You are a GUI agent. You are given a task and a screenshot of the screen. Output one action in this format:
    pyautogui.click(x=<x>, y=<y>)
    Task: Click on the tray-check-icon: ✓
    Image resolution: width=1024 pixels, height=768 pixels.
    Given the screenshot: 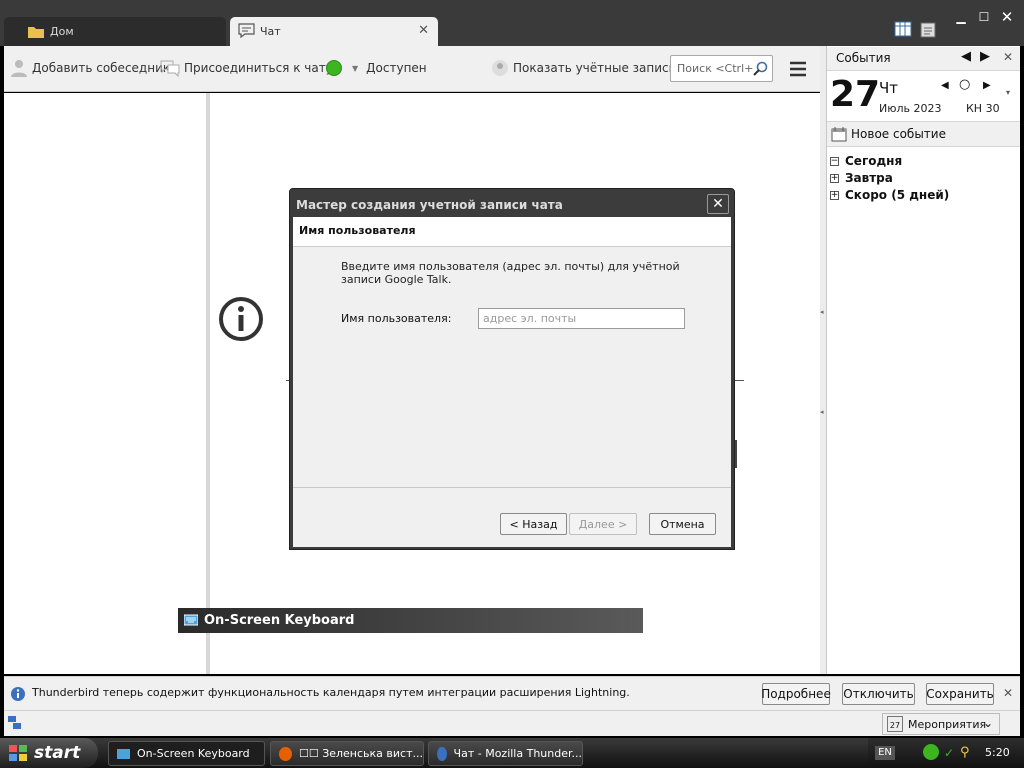 What is the action you would take?
    pyautogui.click(x=949, y=753)
    